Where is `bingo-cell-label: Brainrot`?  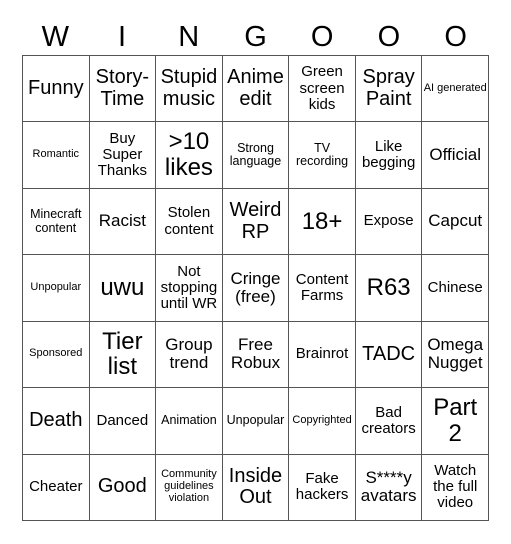
bingo-cell-label: Brainrot is located at coordinates (322, 354).